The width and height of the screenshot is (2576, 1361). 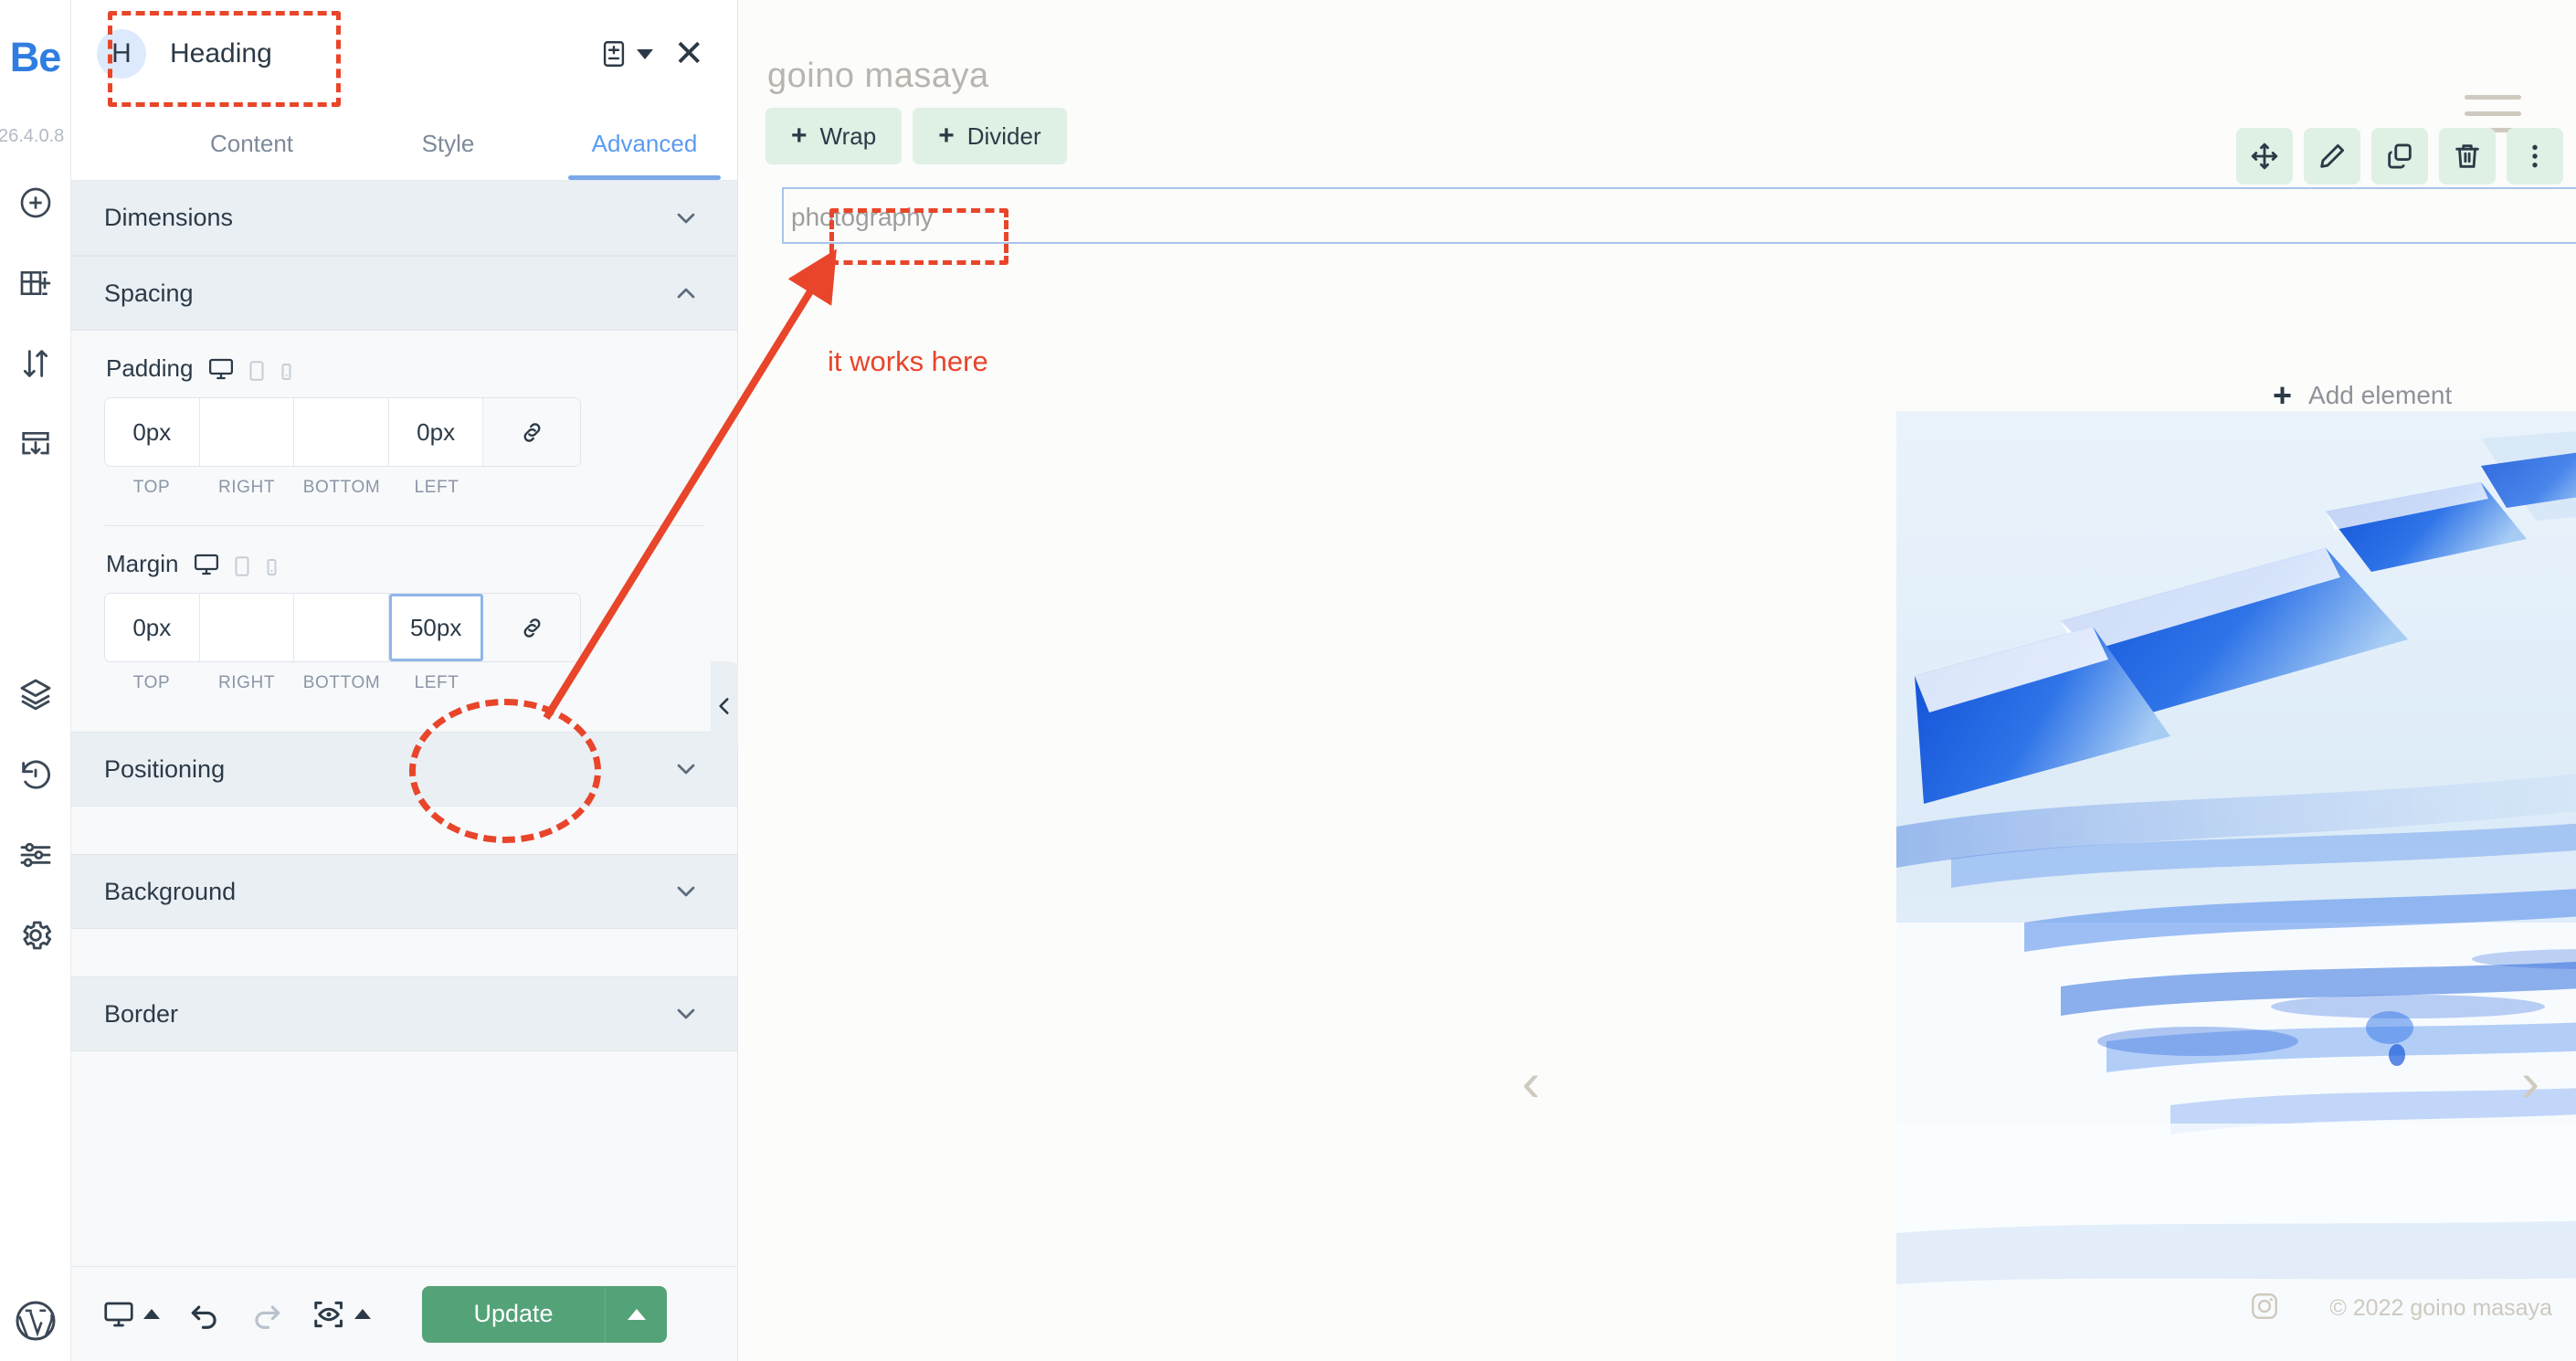 I want to click on rail-item-settings, so click(x=36, y=935).